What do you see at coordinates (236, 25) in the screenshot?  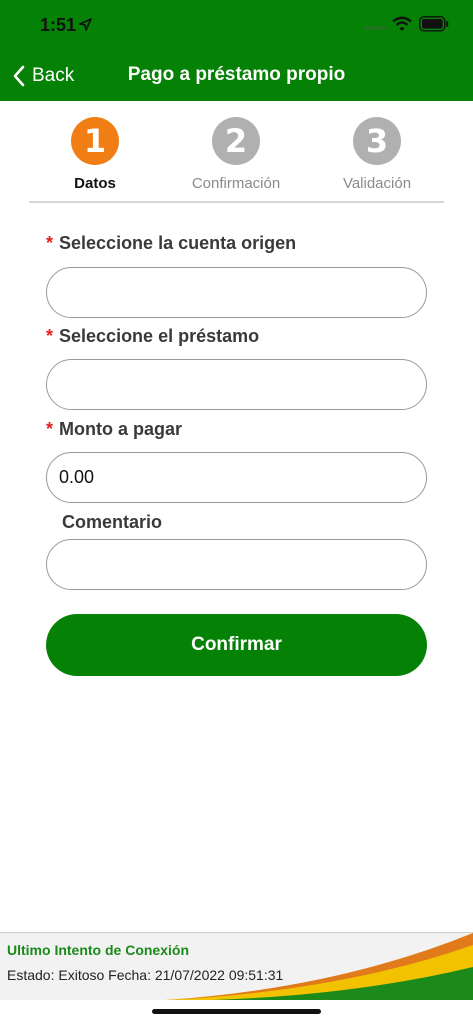 I see `status-bar: 1:51` at bounding box center [236, 25].